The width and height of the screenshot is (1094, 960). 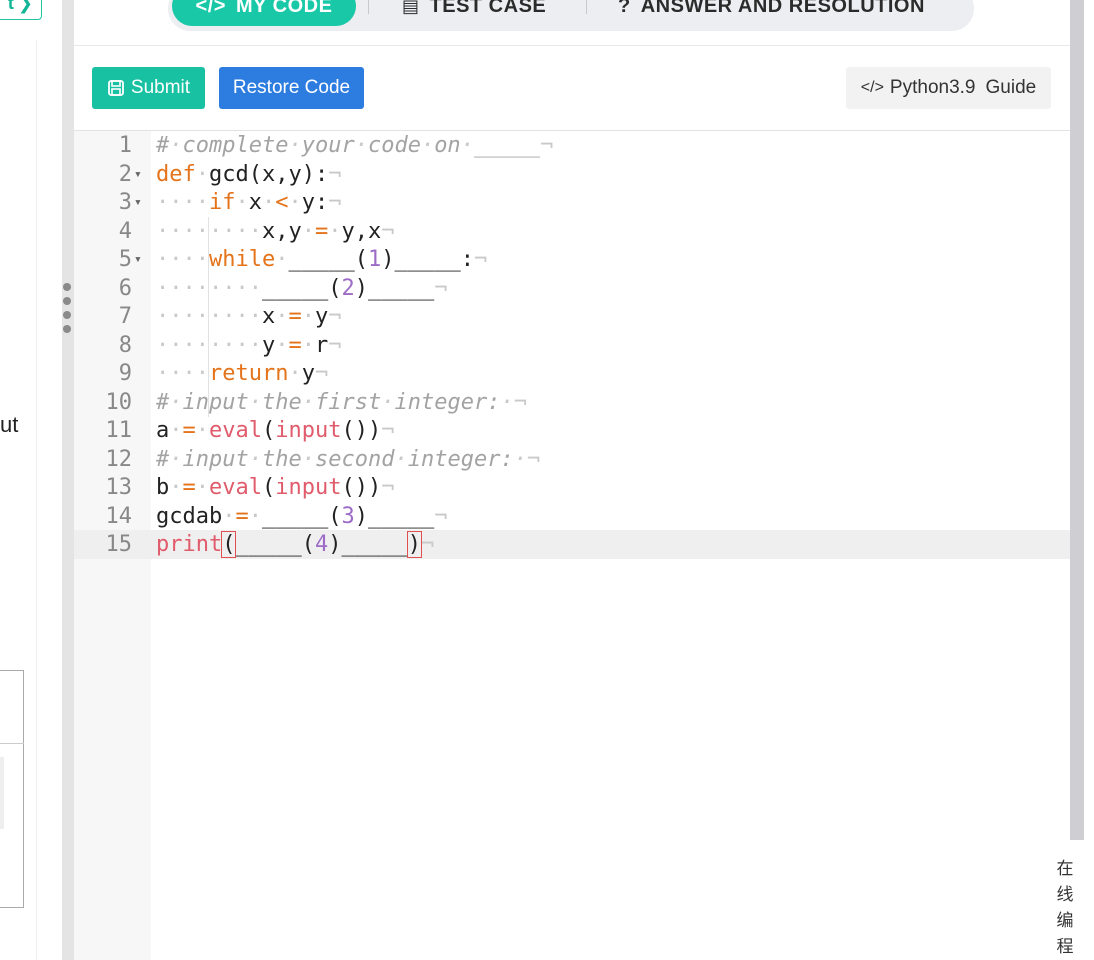 What do you see at coordinates (249, 174) in the screenshot?
I see `code-text: def·gcd(x,y):¬` at bounding box center [249, 174].